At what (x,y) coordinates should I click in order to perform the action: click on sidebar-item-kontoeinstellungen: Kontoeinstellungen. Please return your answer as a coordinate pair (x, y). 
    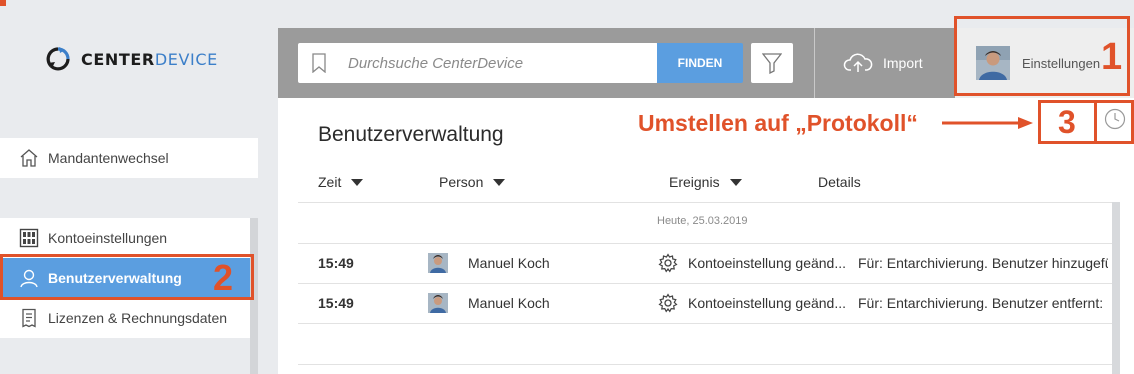
    Looking at the image, I should click on (129, 238).